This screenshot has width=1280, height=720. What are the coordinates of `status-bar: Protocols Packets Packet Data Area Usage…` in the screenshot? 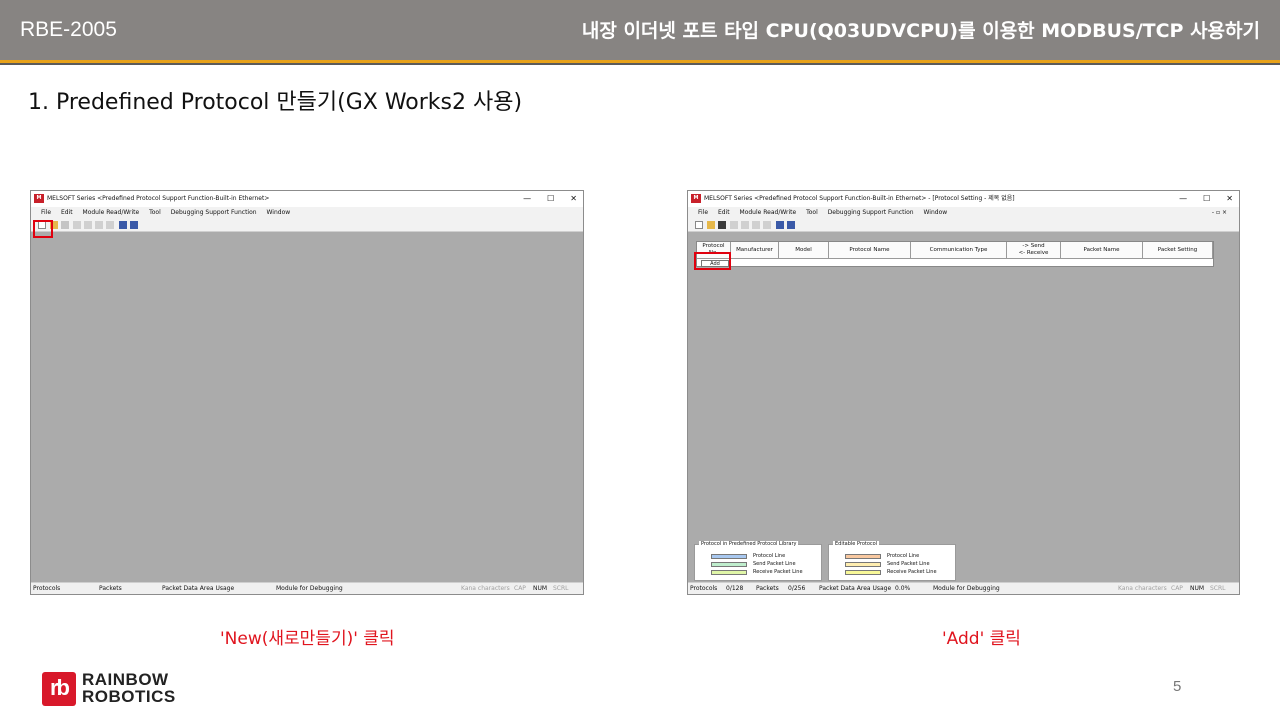 It's located at (307, 588).